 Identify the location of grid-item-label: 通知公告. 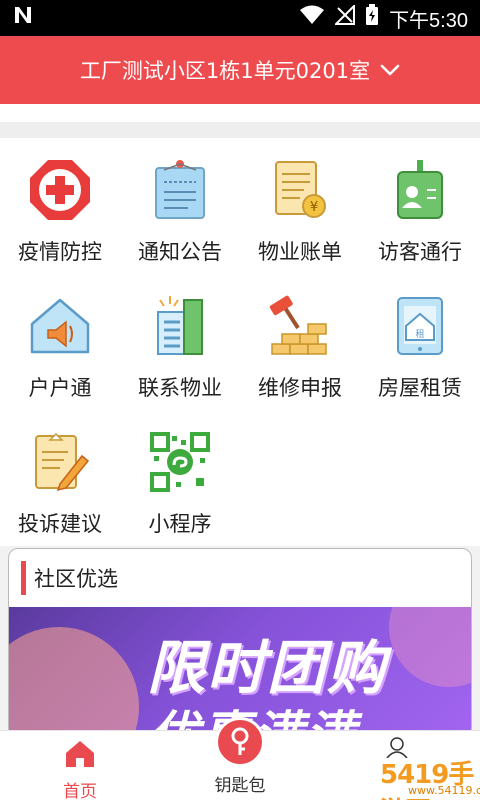
(180, 252).